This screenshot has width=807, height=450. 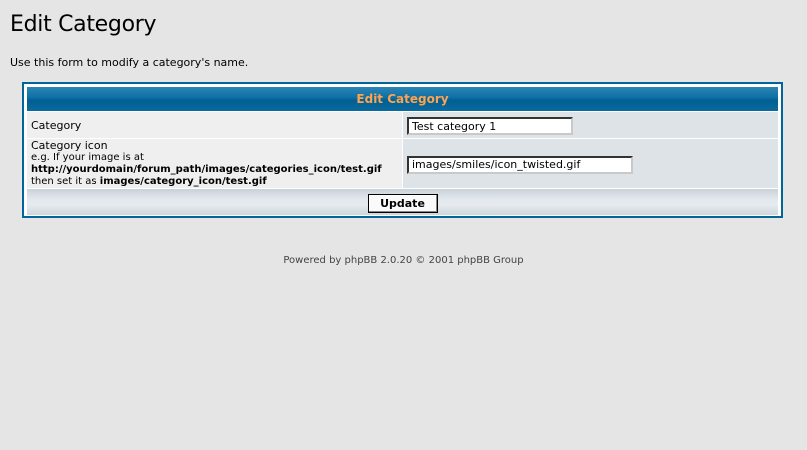 What do you see at coordinates (490, 126) in the screenshot?
I see `category-name-input` at bounding box center [490, 126].